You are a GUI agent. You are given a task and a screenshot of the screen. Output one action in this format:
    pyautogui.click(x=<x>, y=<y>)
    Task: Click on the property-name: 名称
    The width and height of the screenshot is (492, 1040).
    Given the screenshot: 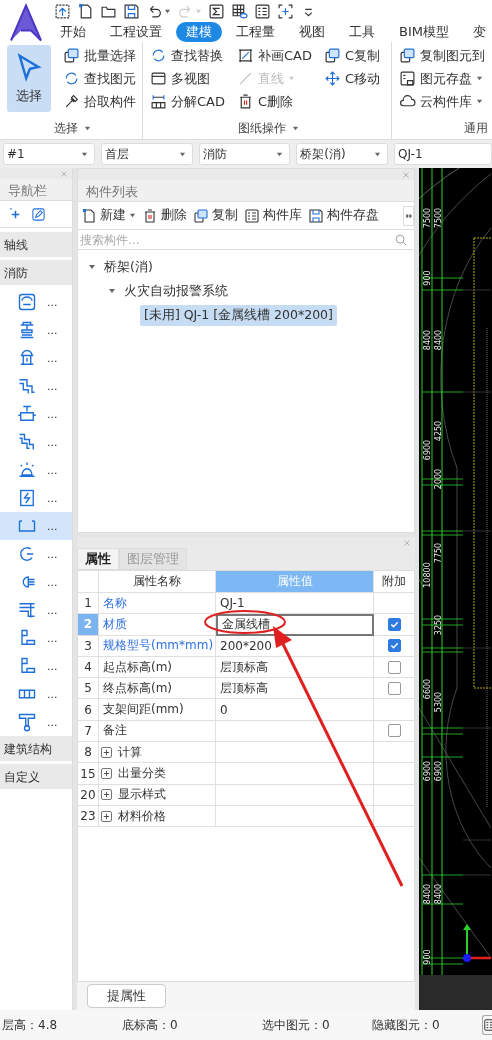 What is the action you would take?
    pyautogui.click(x=157, y=604)
    